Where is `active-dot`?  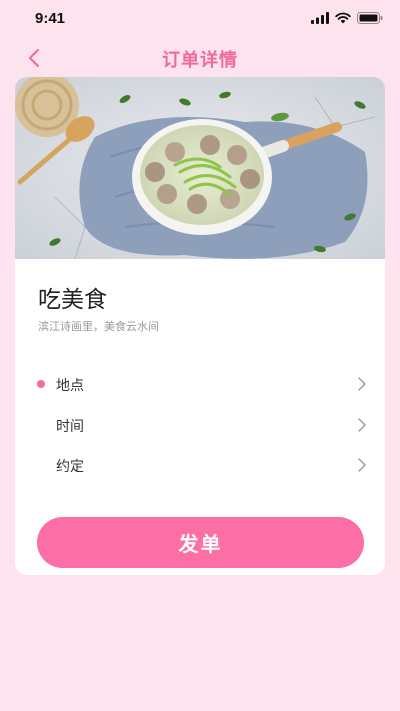 active-dot is located at coordinates (41, 384).